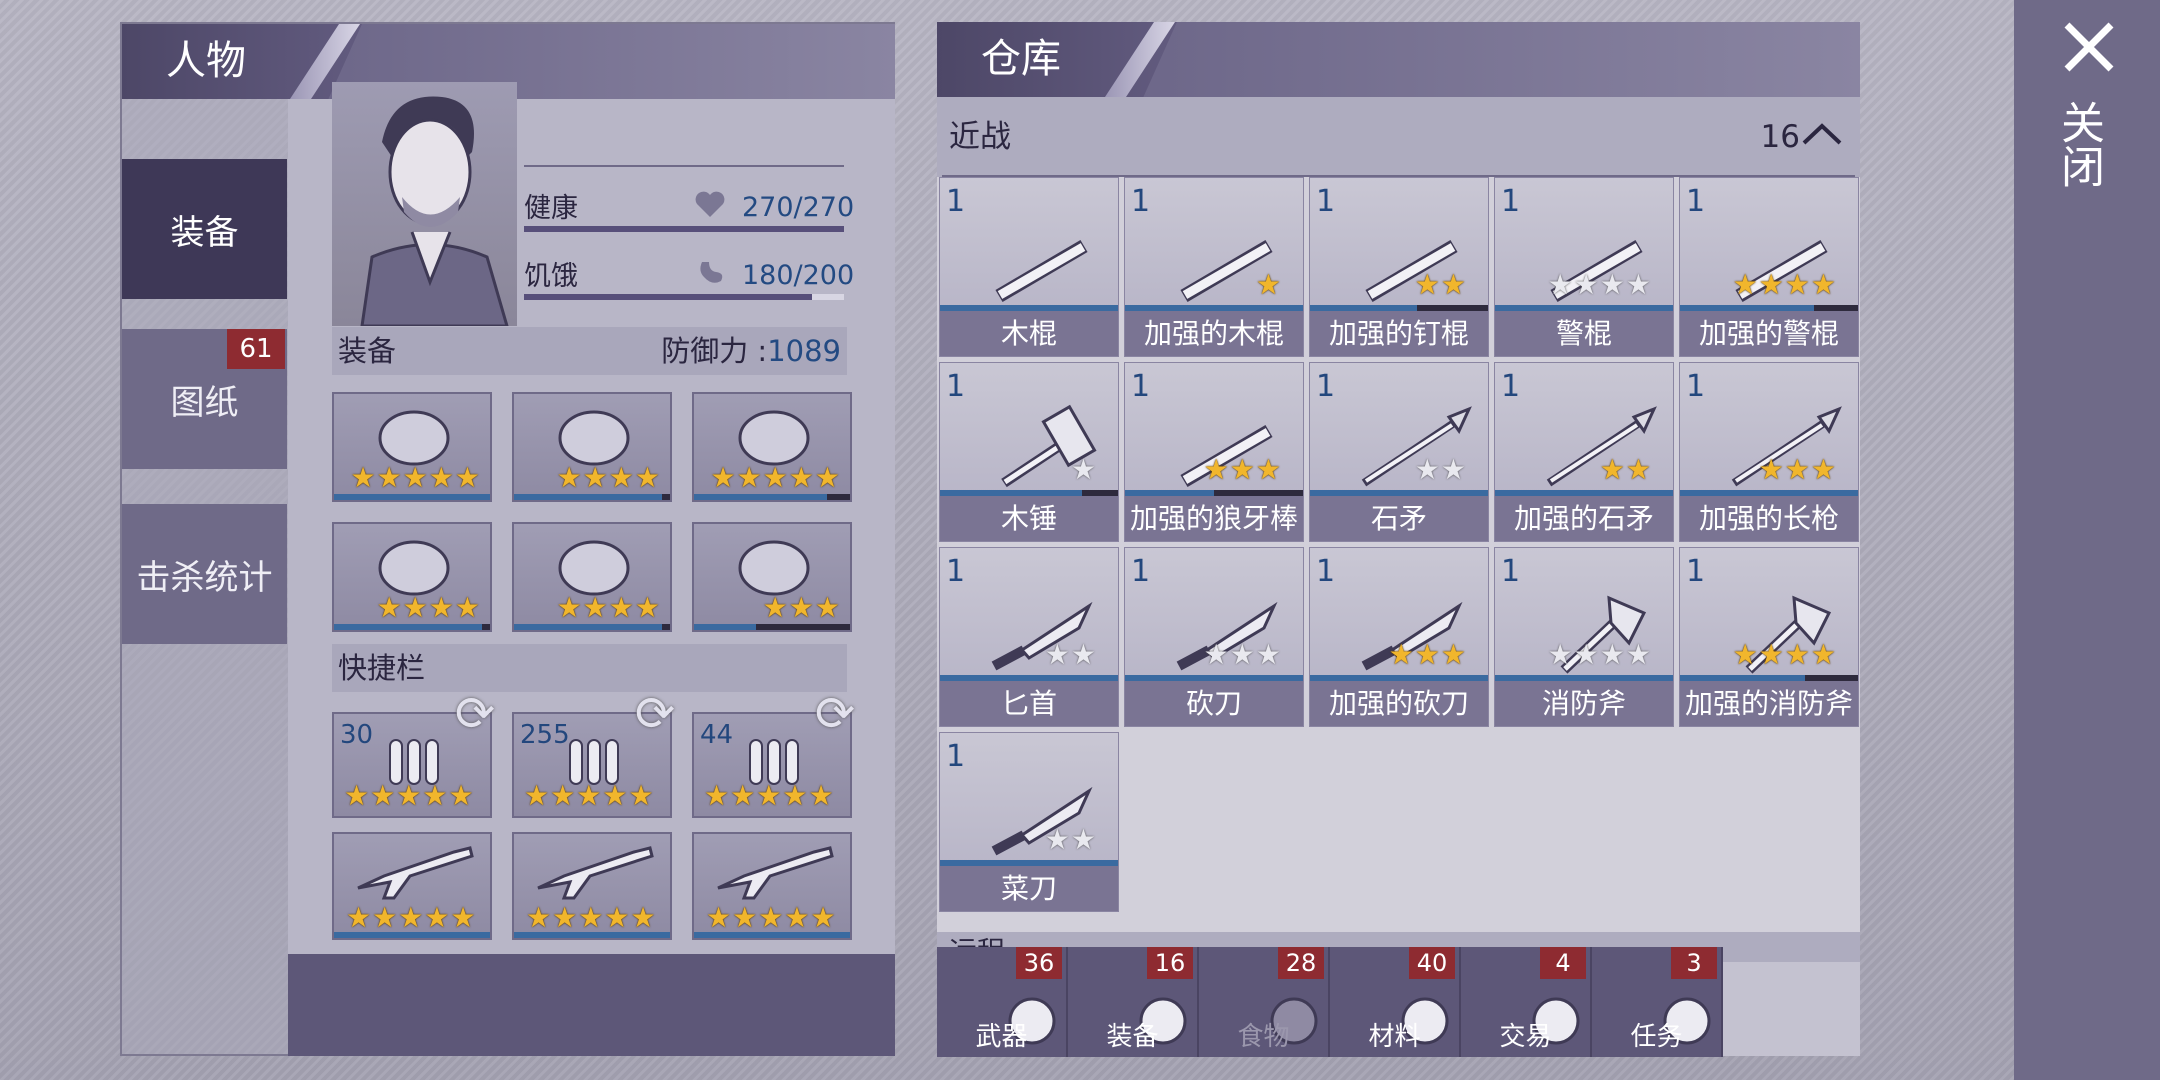 Image resolution: width=2160 pixels, height=1080 pixels. I want to click on bottom-tab: 材料 40, so click(1395, 1002).